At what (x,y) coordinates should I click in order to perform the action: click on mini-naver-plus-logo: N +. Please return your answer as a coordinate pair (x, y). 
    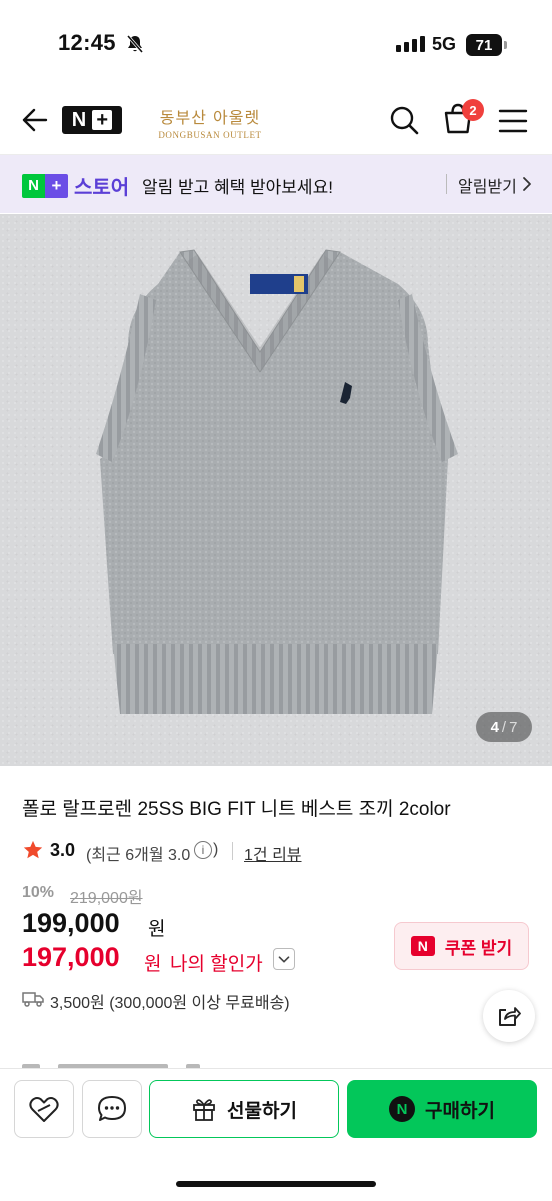
    Looking at the image, I should click on (45, 185).